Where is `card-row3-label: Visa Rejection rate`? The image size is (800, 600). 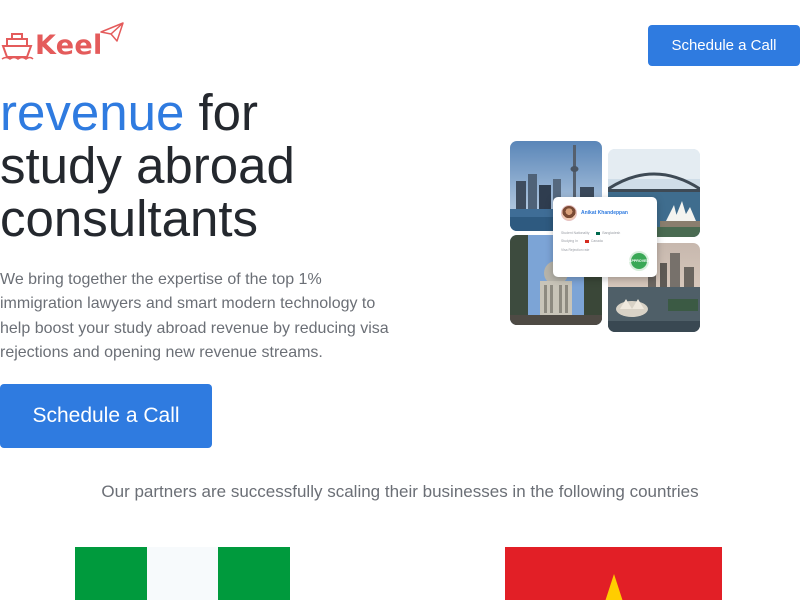 card-row3-label: Visa Rejection rate is located at coordinates (575, 250).